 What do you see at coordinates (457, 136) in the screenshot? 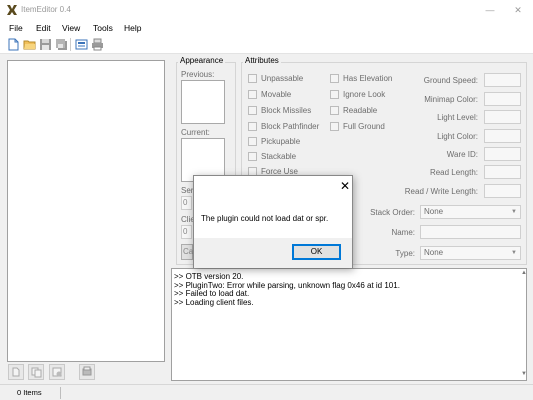
I see `light-color-label: Light Color:` at bounding box center [457, 136].